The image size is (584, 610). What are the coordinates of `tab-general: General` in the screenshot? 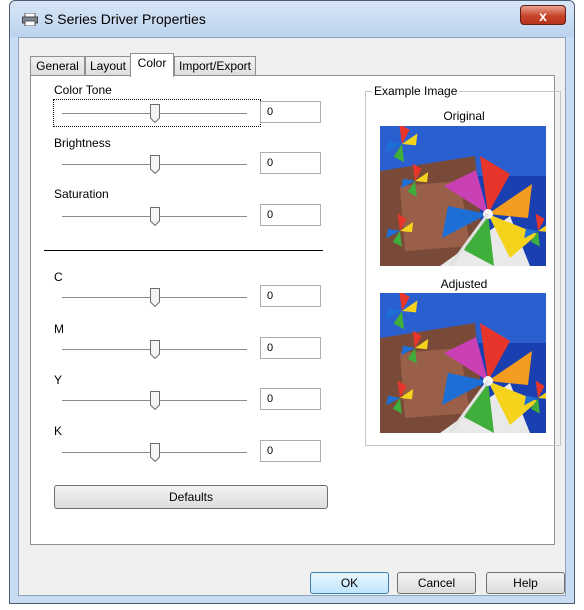 It's located at (57, 66).